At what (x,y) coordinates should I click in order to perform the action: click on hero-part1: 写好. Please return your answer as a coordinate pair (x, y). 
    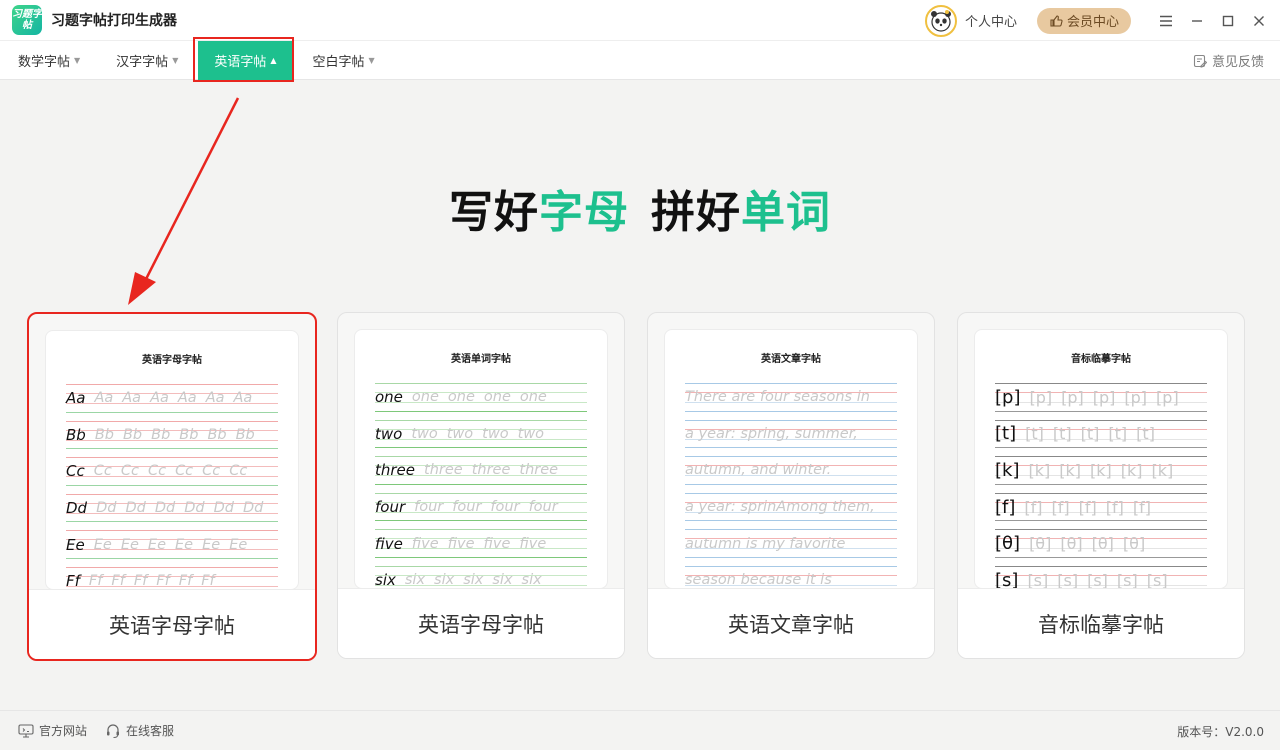
    Looking at the image, I should click on (494, 212).